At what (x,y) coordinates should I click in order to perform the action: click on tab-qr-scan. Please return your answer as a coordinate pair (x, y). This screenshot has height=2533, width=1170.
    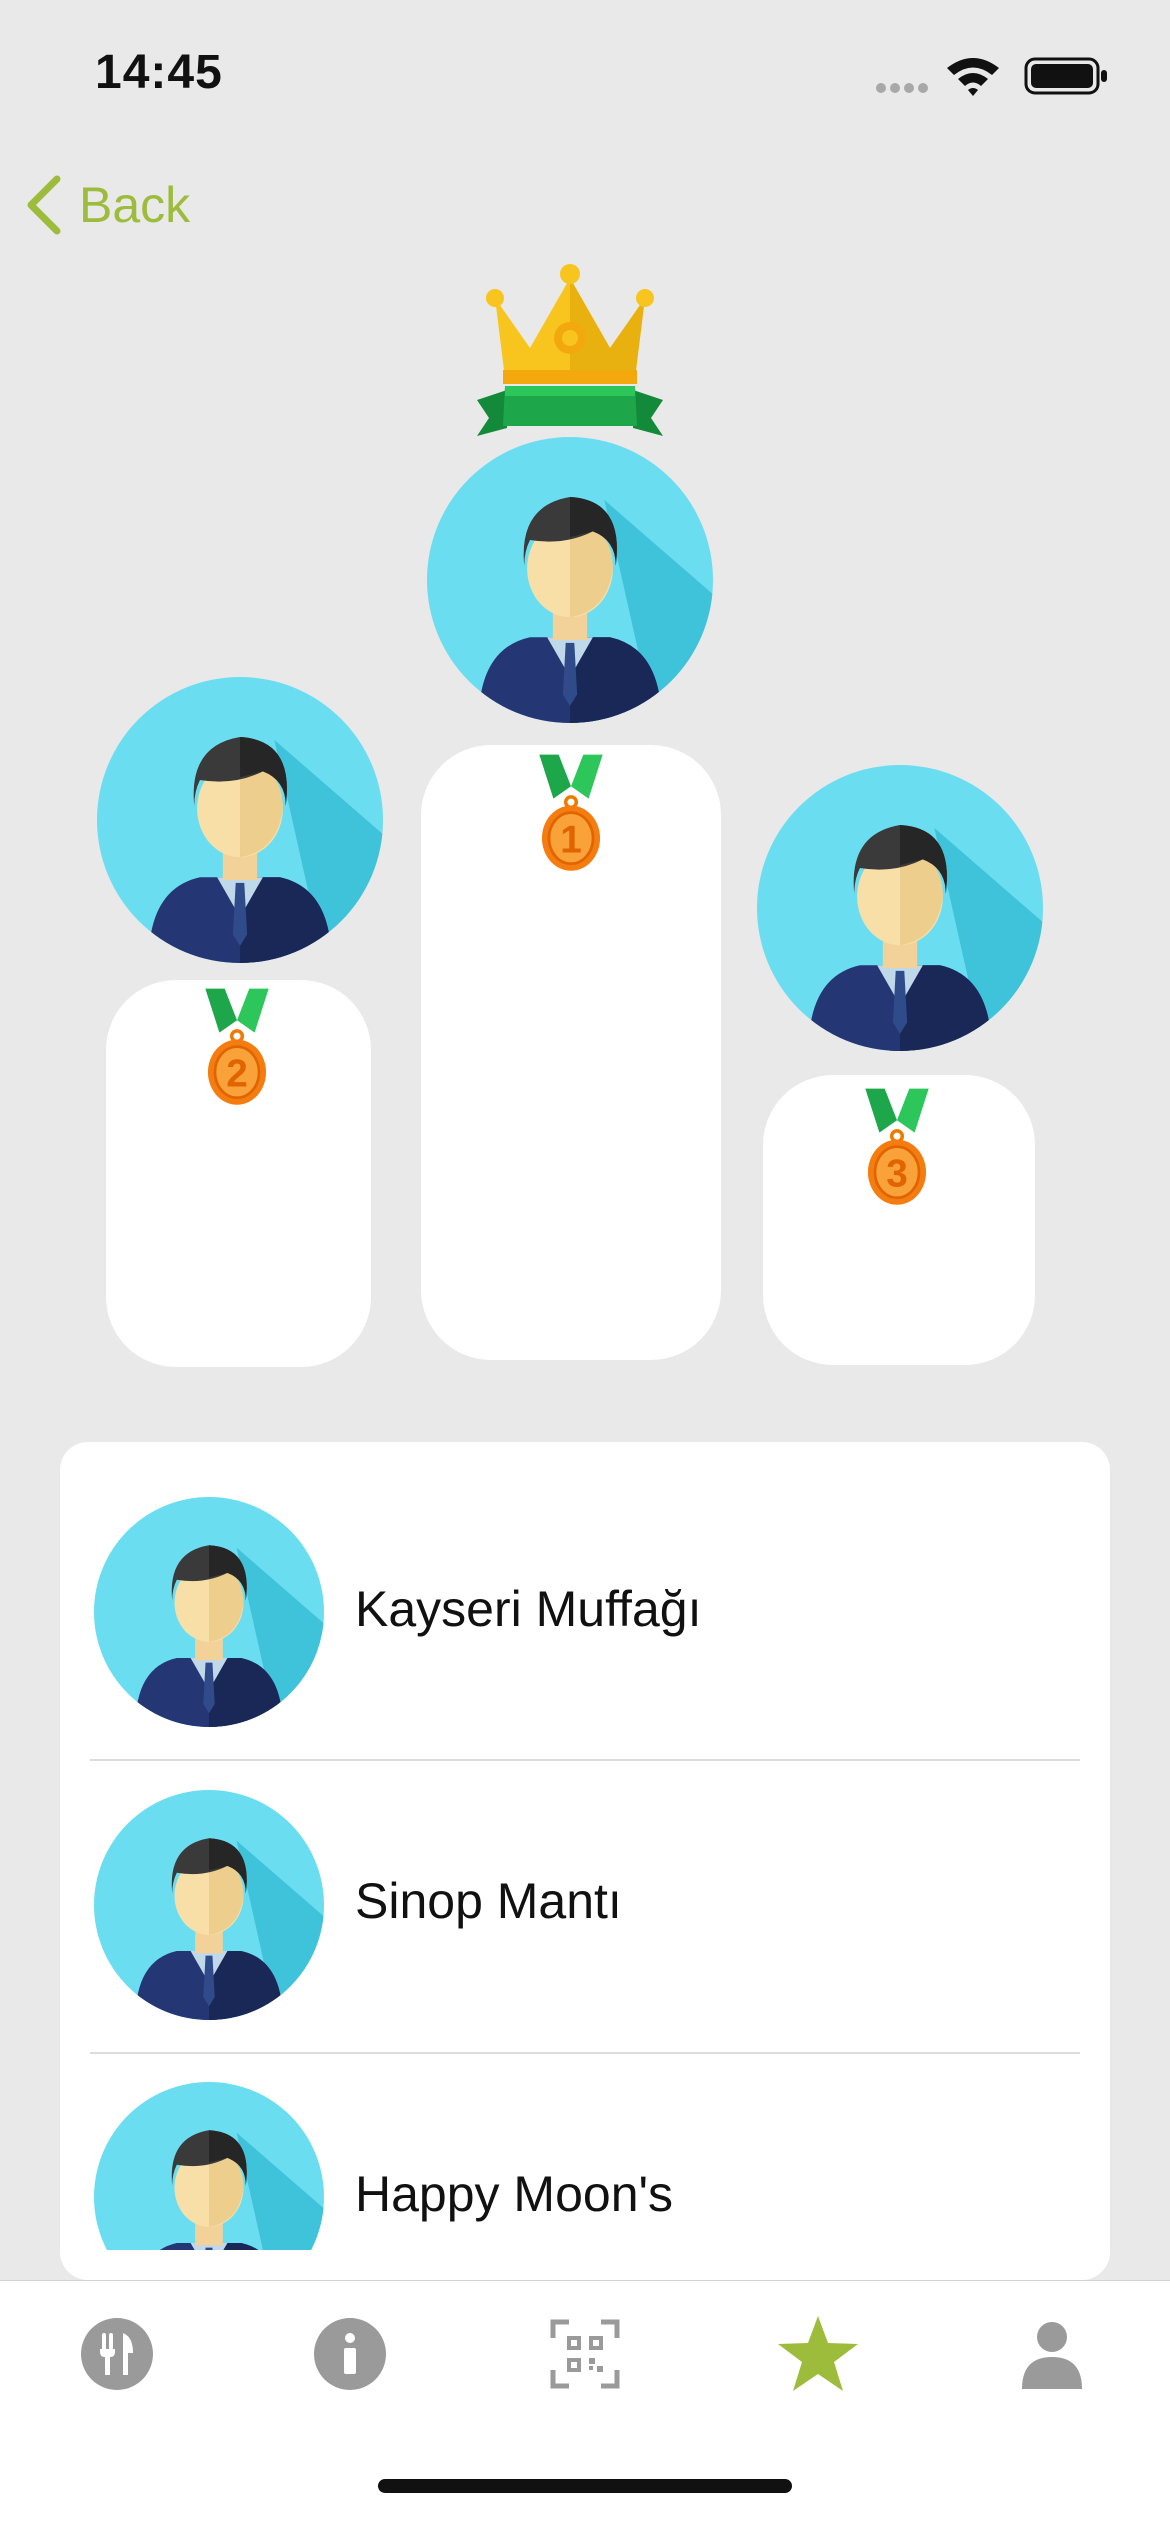
    Looking at the image, I should click on (585, 2354).